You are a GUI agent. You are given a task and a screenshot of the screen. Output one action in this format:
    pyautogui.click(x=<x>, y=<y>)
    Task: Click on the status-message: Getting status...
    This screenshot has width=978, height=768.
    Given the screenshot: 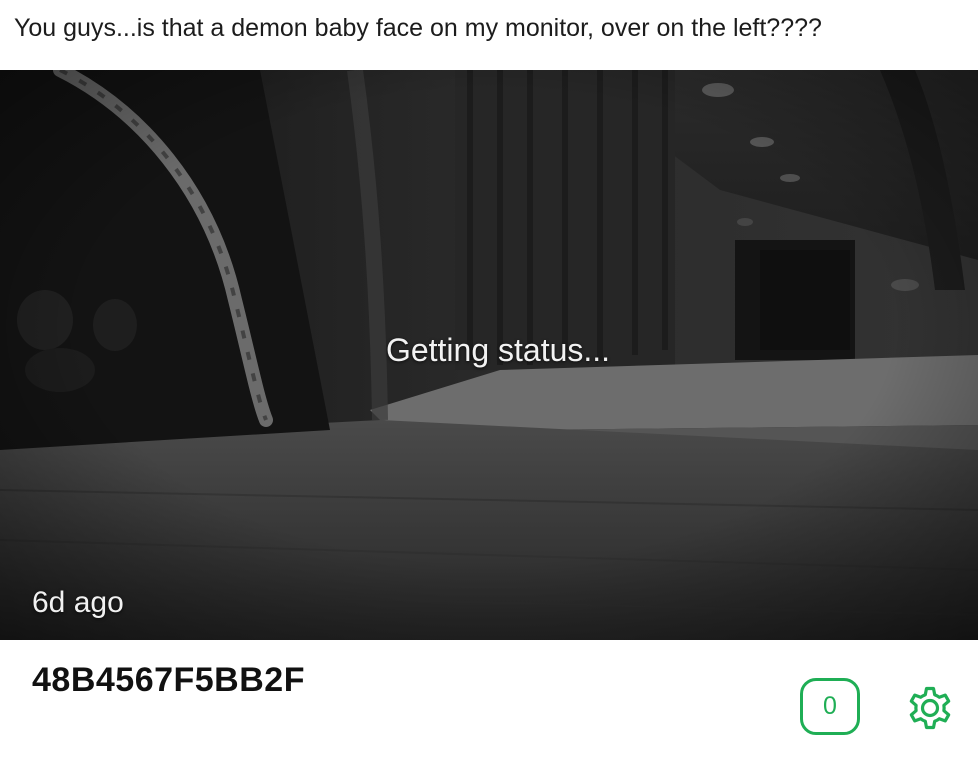 What is the action you would take?
    pyautogui.click(x=498, y=350)
    